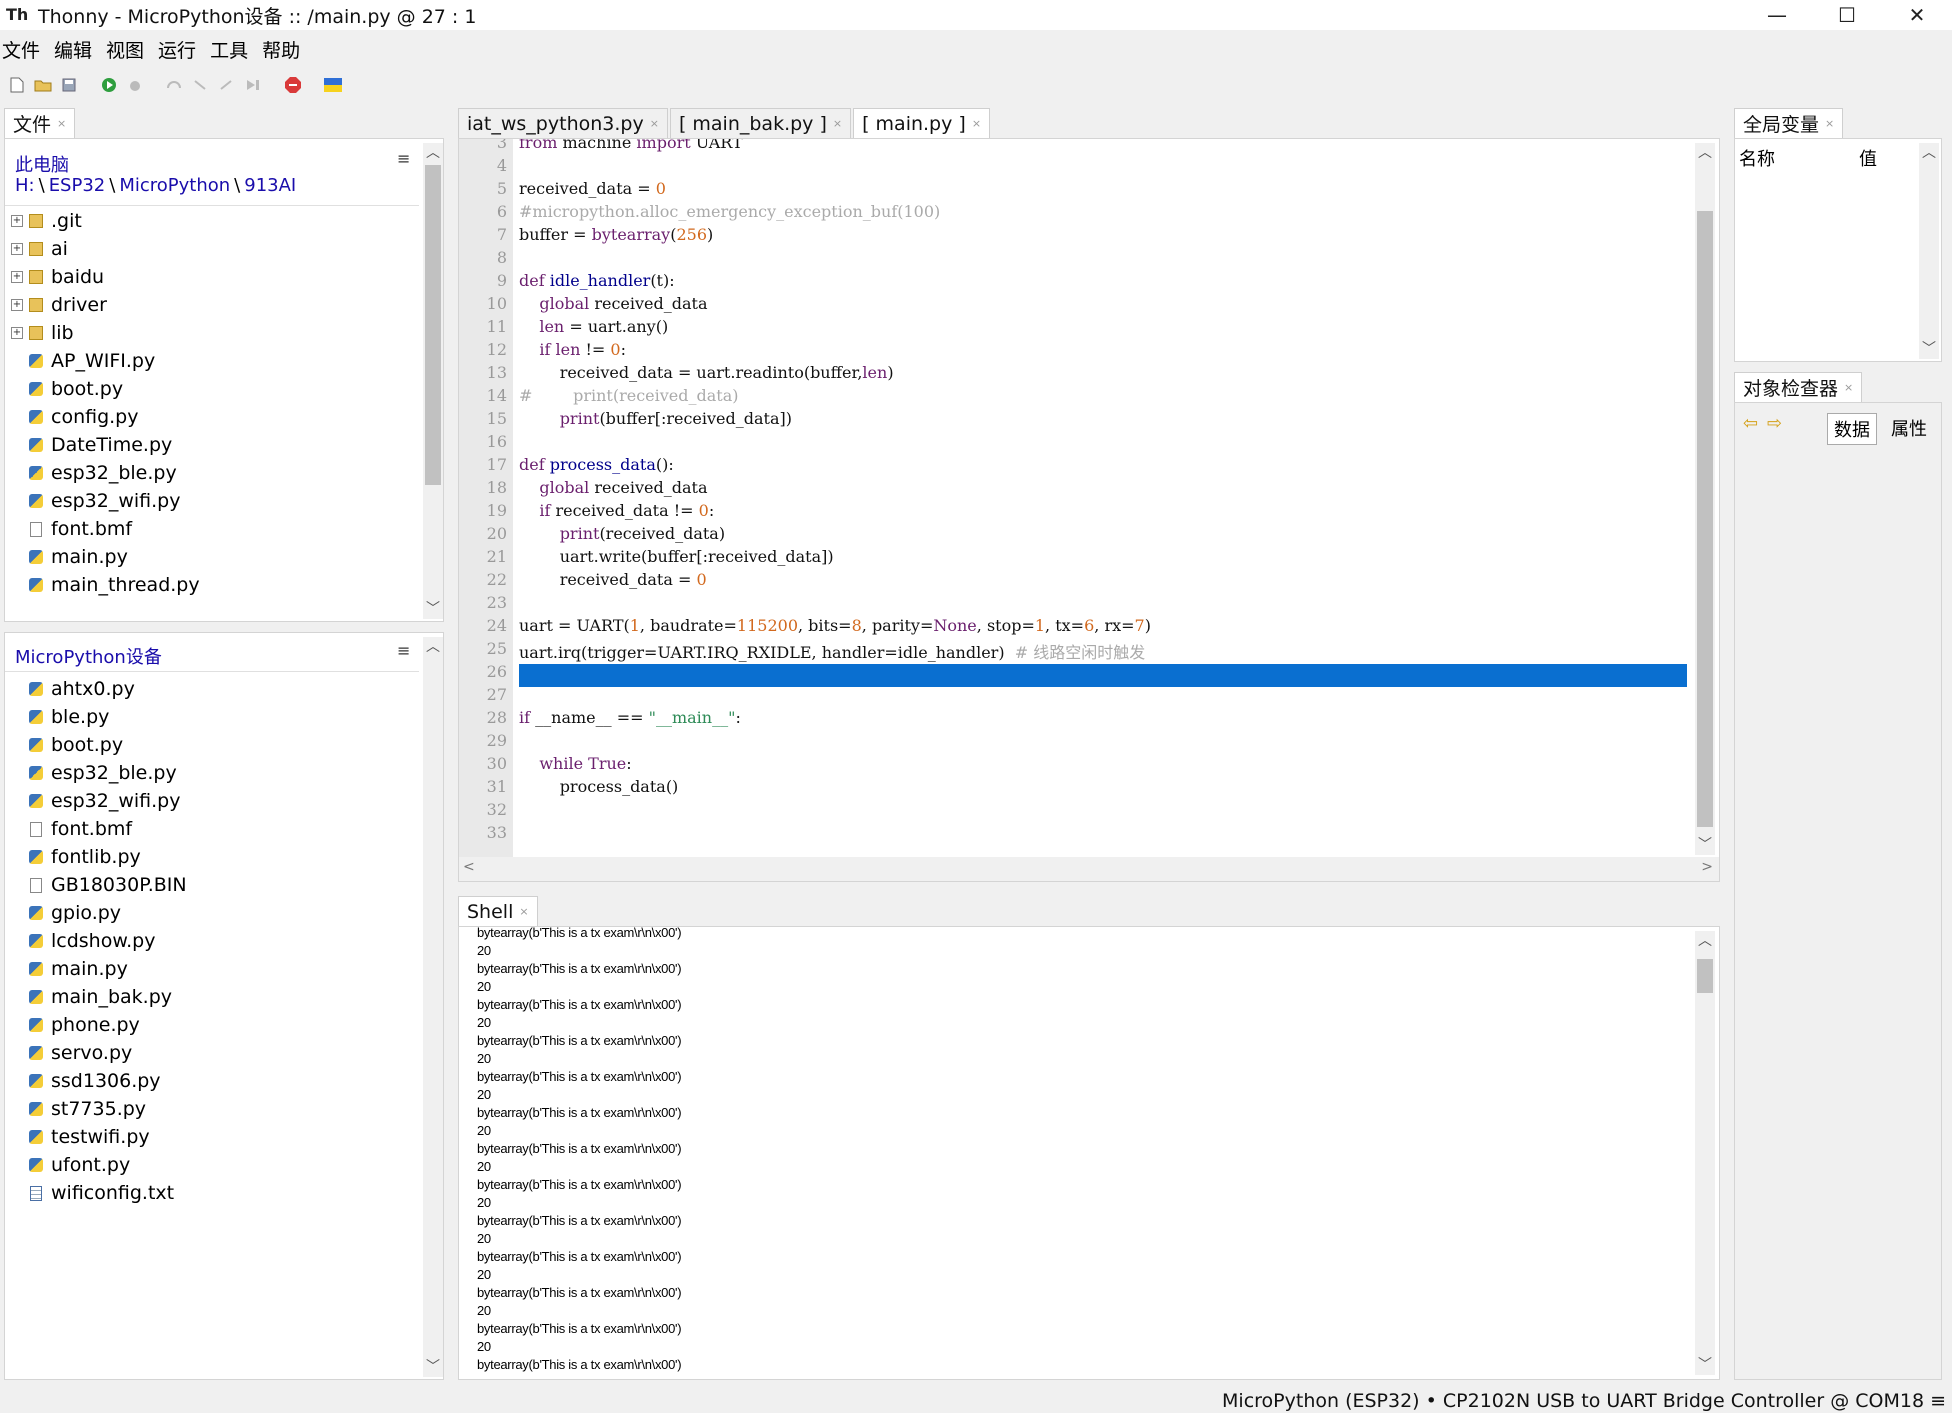 This screenshot has width=1952, height=1413. I want to click on code-line: while True:, so click(575, 763).